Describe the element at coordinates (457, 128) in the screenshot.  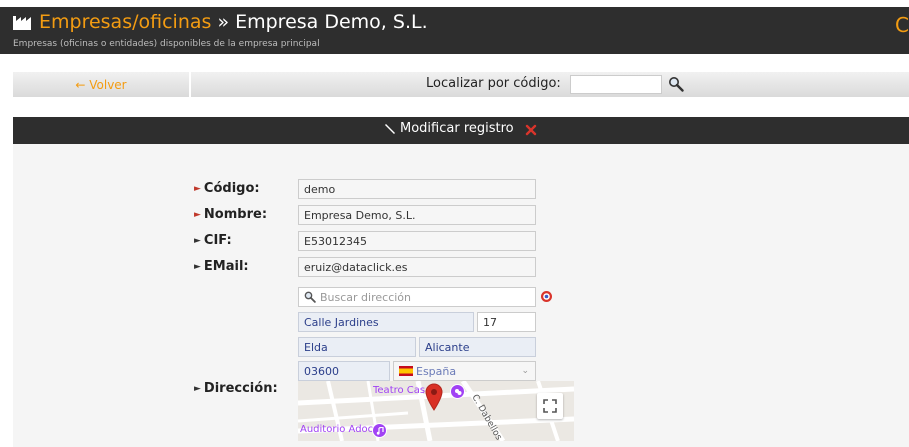
I see `edit-panel-title: Modificar registro` at that location.